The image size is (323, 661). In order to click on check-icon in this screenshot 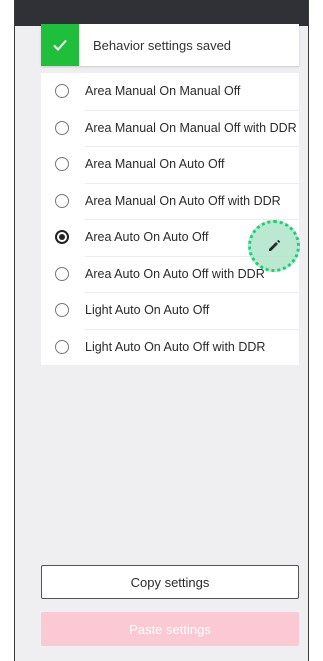, I will do `click(60, 45)`.